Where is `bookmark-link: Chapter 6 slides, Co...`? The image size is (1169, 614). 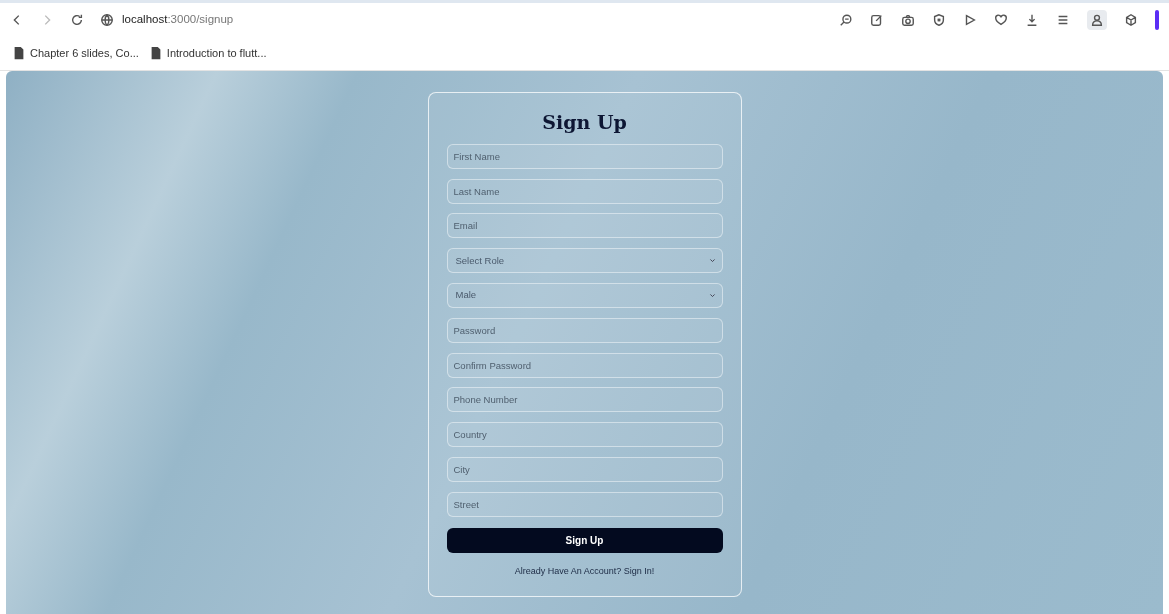
bookmark-link: Chapter 6 slides, Co... is located at coordinates (84, 53).